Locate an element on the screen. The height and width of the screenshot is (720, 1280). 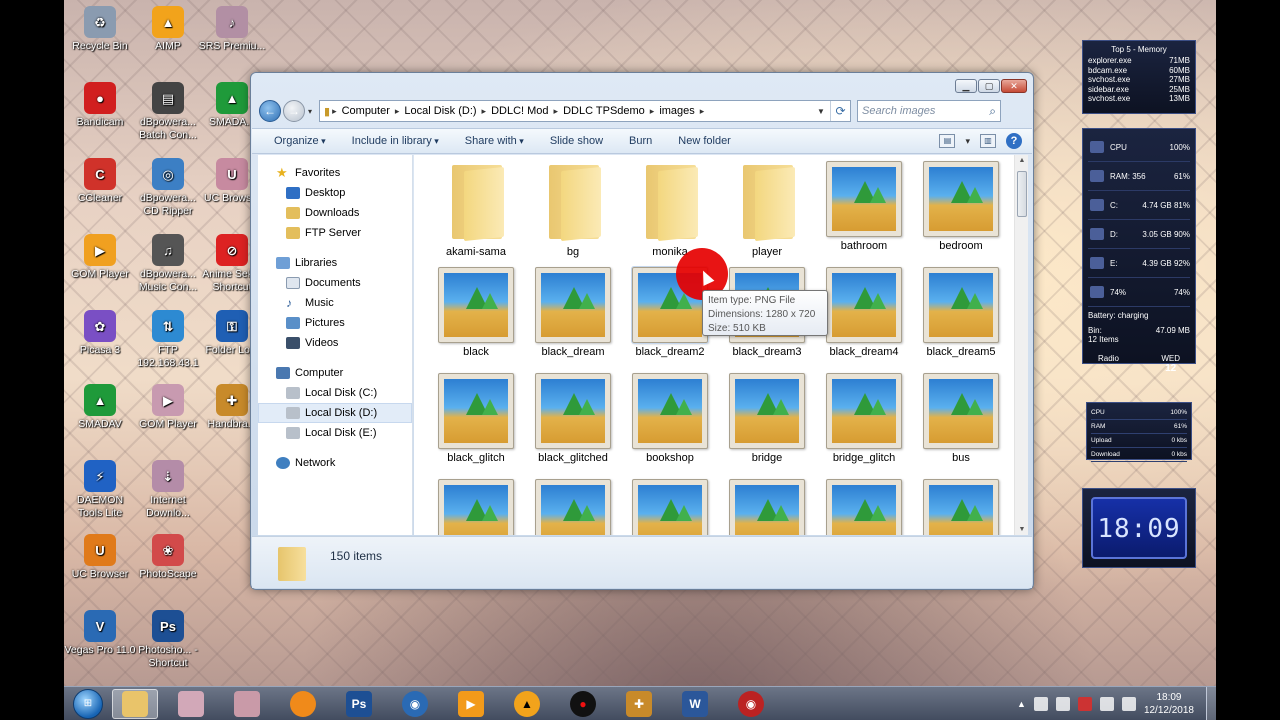
address-history-dropdown: ▼ is located at coordinates (821, 111).